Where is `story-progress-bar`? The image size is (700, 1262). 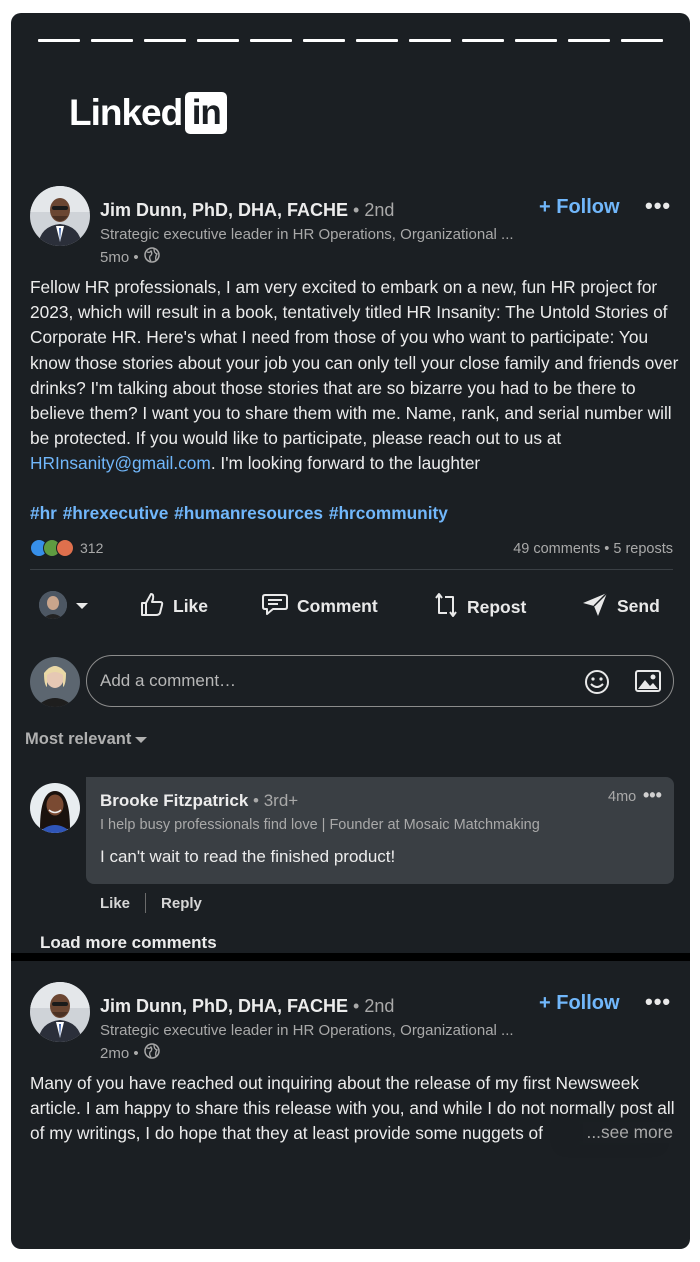 story-progress-bar is located at coordinates (350, 40).